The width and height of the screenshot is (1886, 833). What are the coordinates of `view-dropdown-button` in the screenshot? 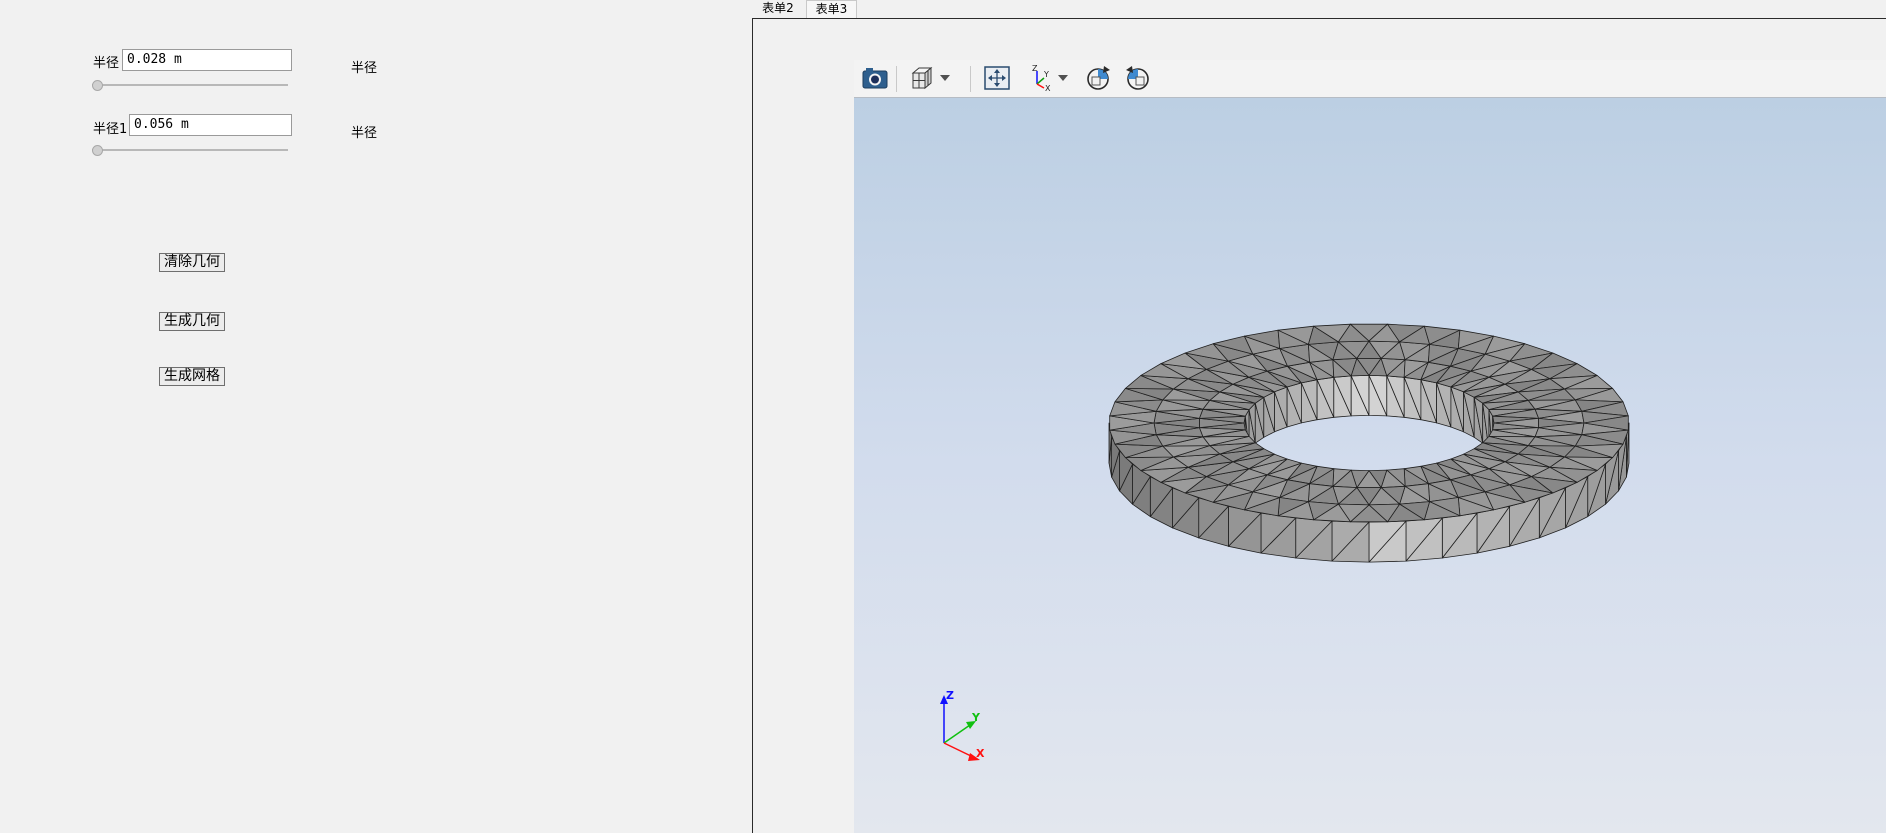 It's located at (945, 78).